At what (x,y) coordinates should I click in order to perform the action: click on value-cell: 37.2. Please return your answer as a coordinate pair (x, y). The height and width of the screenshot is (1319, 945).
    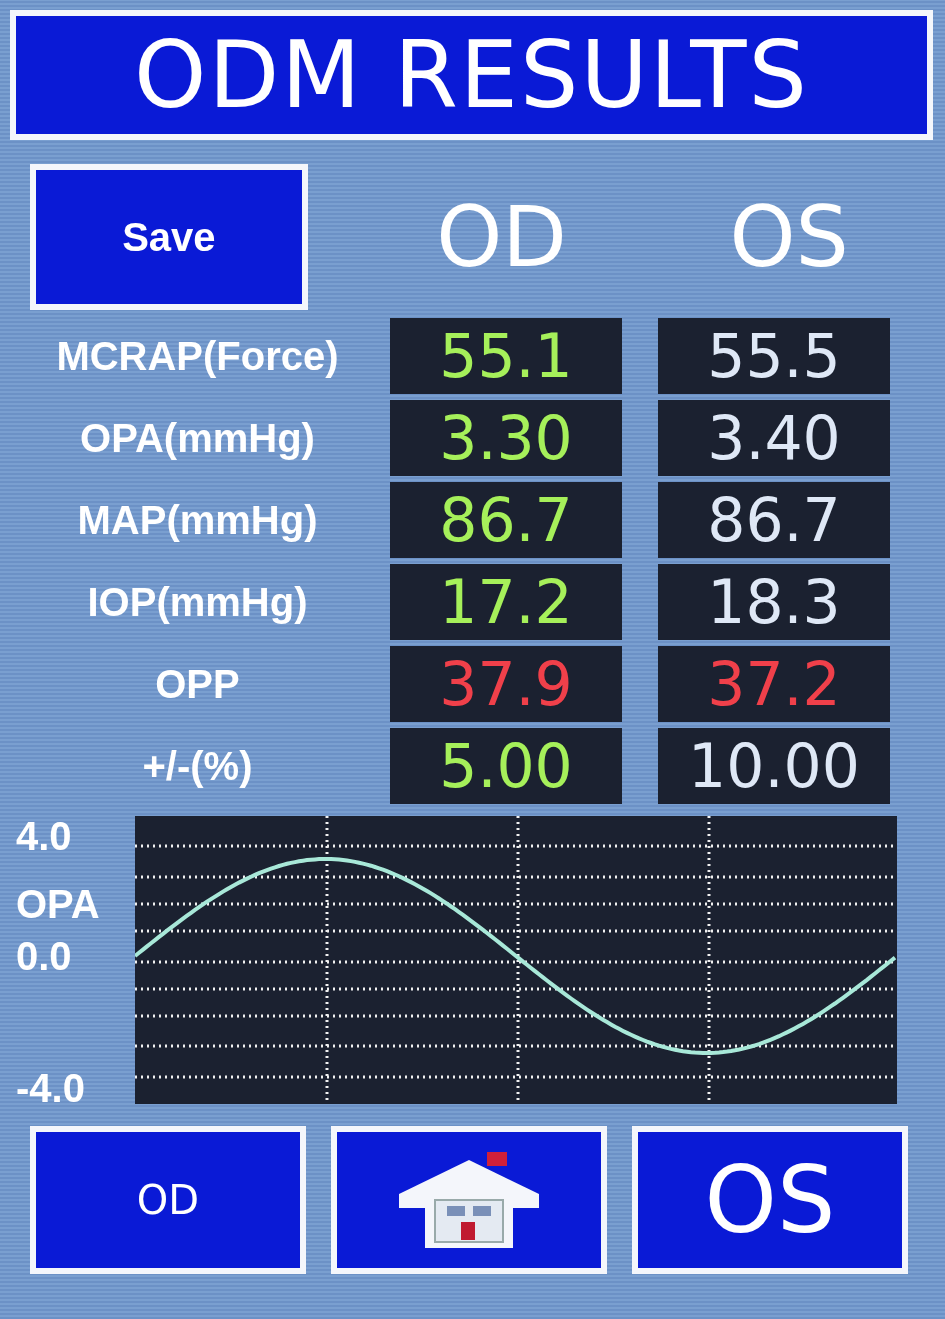
    Looking at the image, I should click on (774, 684).